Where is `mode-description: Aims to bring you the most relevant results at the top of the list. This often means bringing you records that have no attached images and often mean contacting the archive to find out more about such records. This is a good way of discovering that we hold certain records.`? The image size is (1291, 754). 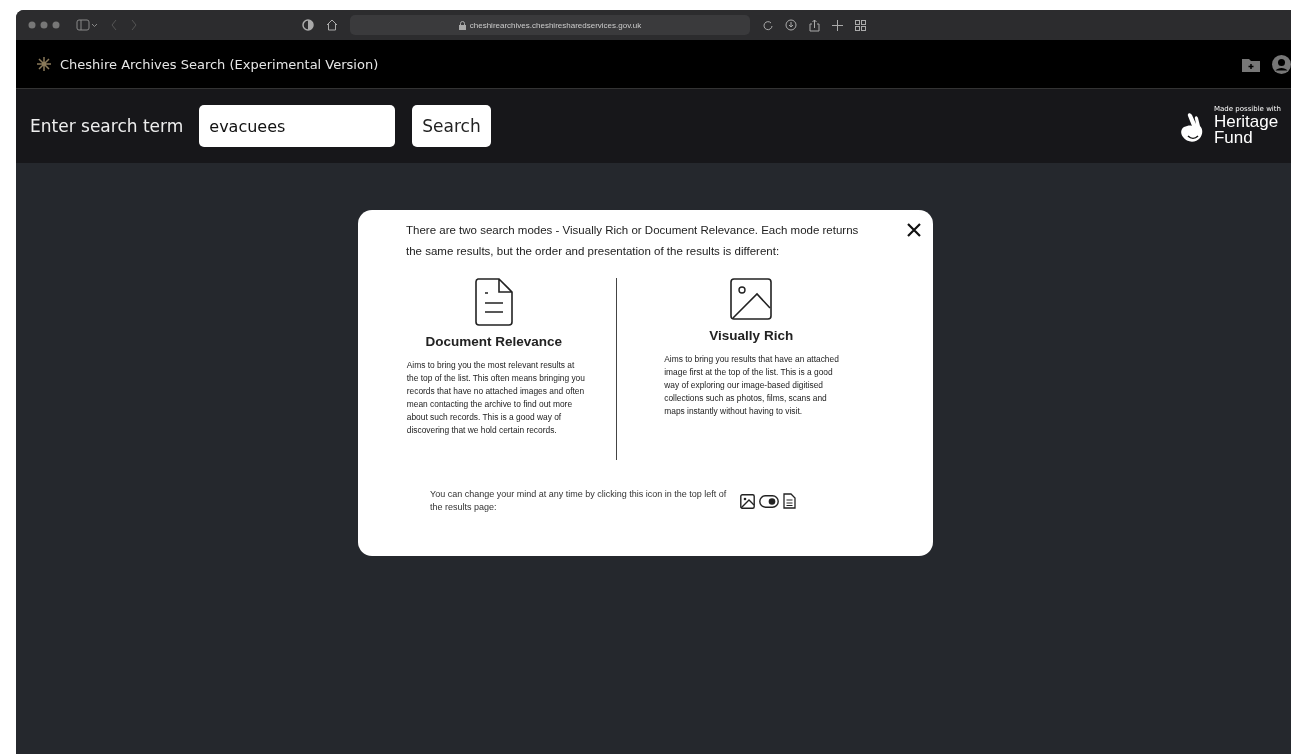
mode-description: Aims to bring you the most relevant results at the top of the list. This often means bringing you records that have no attached images and often mean contacting the archive to find out more about such records. This is a good way of discovering that we hold certain records. is located at coordinates (495, 398).